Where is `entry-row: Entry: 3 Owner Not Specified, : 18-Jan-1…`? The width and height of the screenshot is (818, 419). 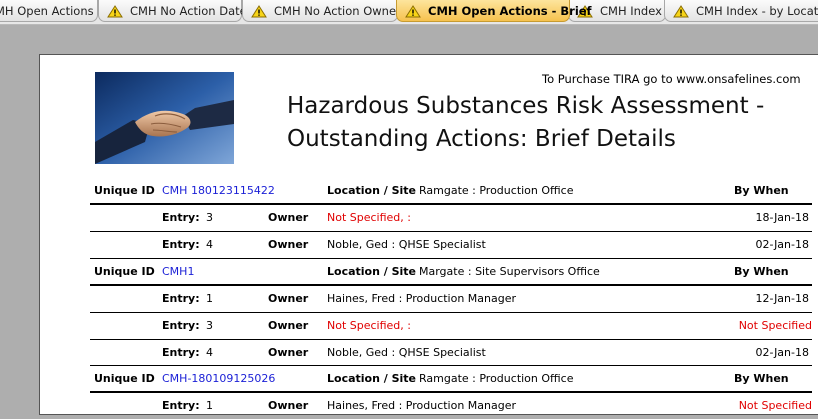
entry-row: Entry: 3 Owner Not Specified, : 18-Jan-1… is located at coordinates (451, 218).